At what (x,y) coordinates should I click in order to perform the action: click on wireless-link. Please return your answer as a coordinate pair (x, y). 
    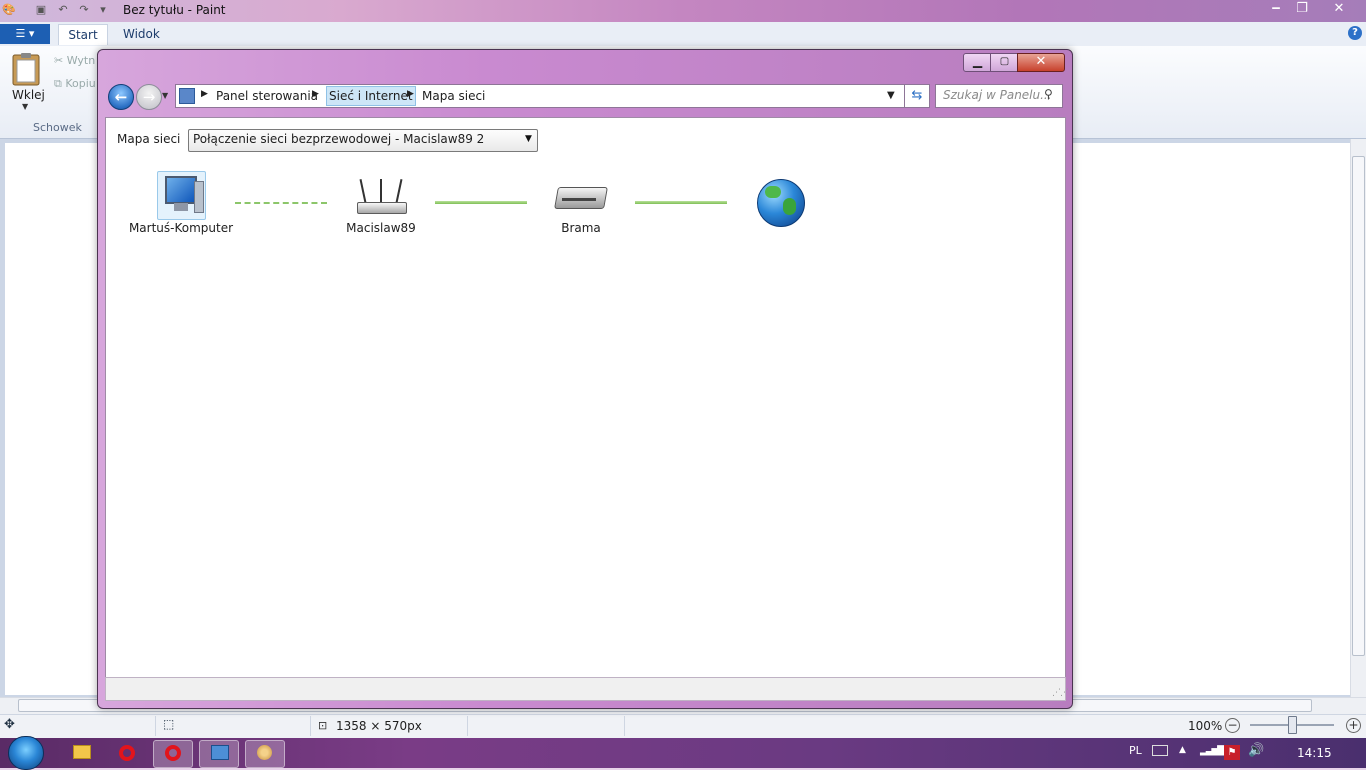
    Looking at the image, I should click on (281, 203).